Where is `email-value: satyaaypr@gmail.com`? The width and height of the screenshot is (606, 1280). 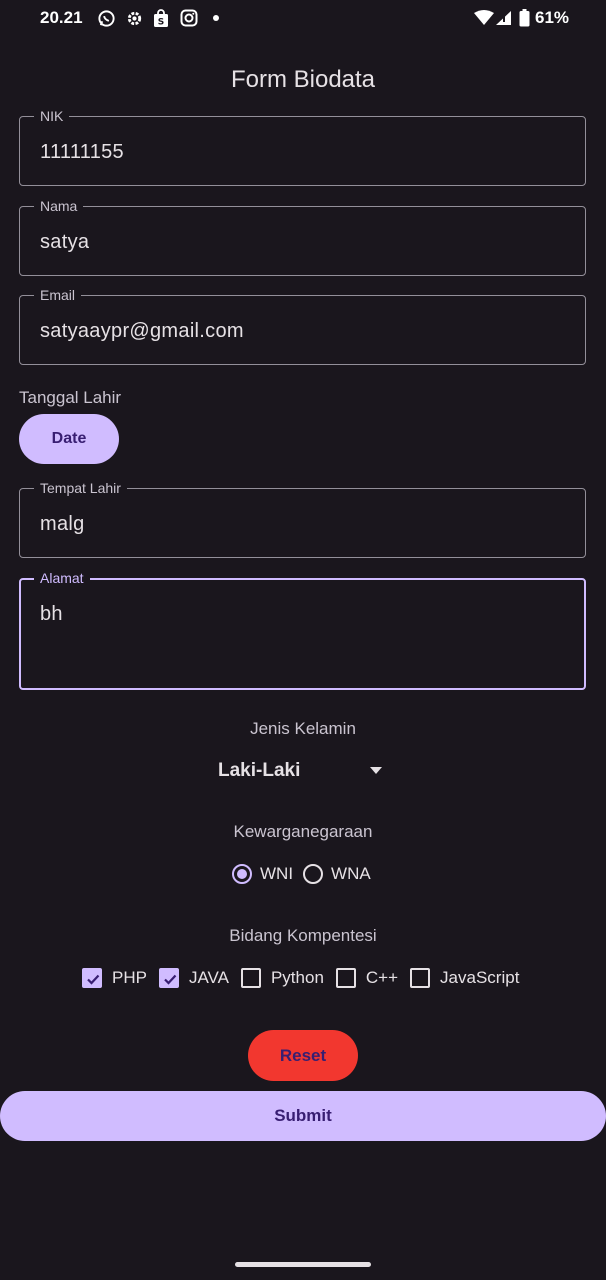 email-value: satyaaypr@gmail.com is located at coordinates (142, 331).